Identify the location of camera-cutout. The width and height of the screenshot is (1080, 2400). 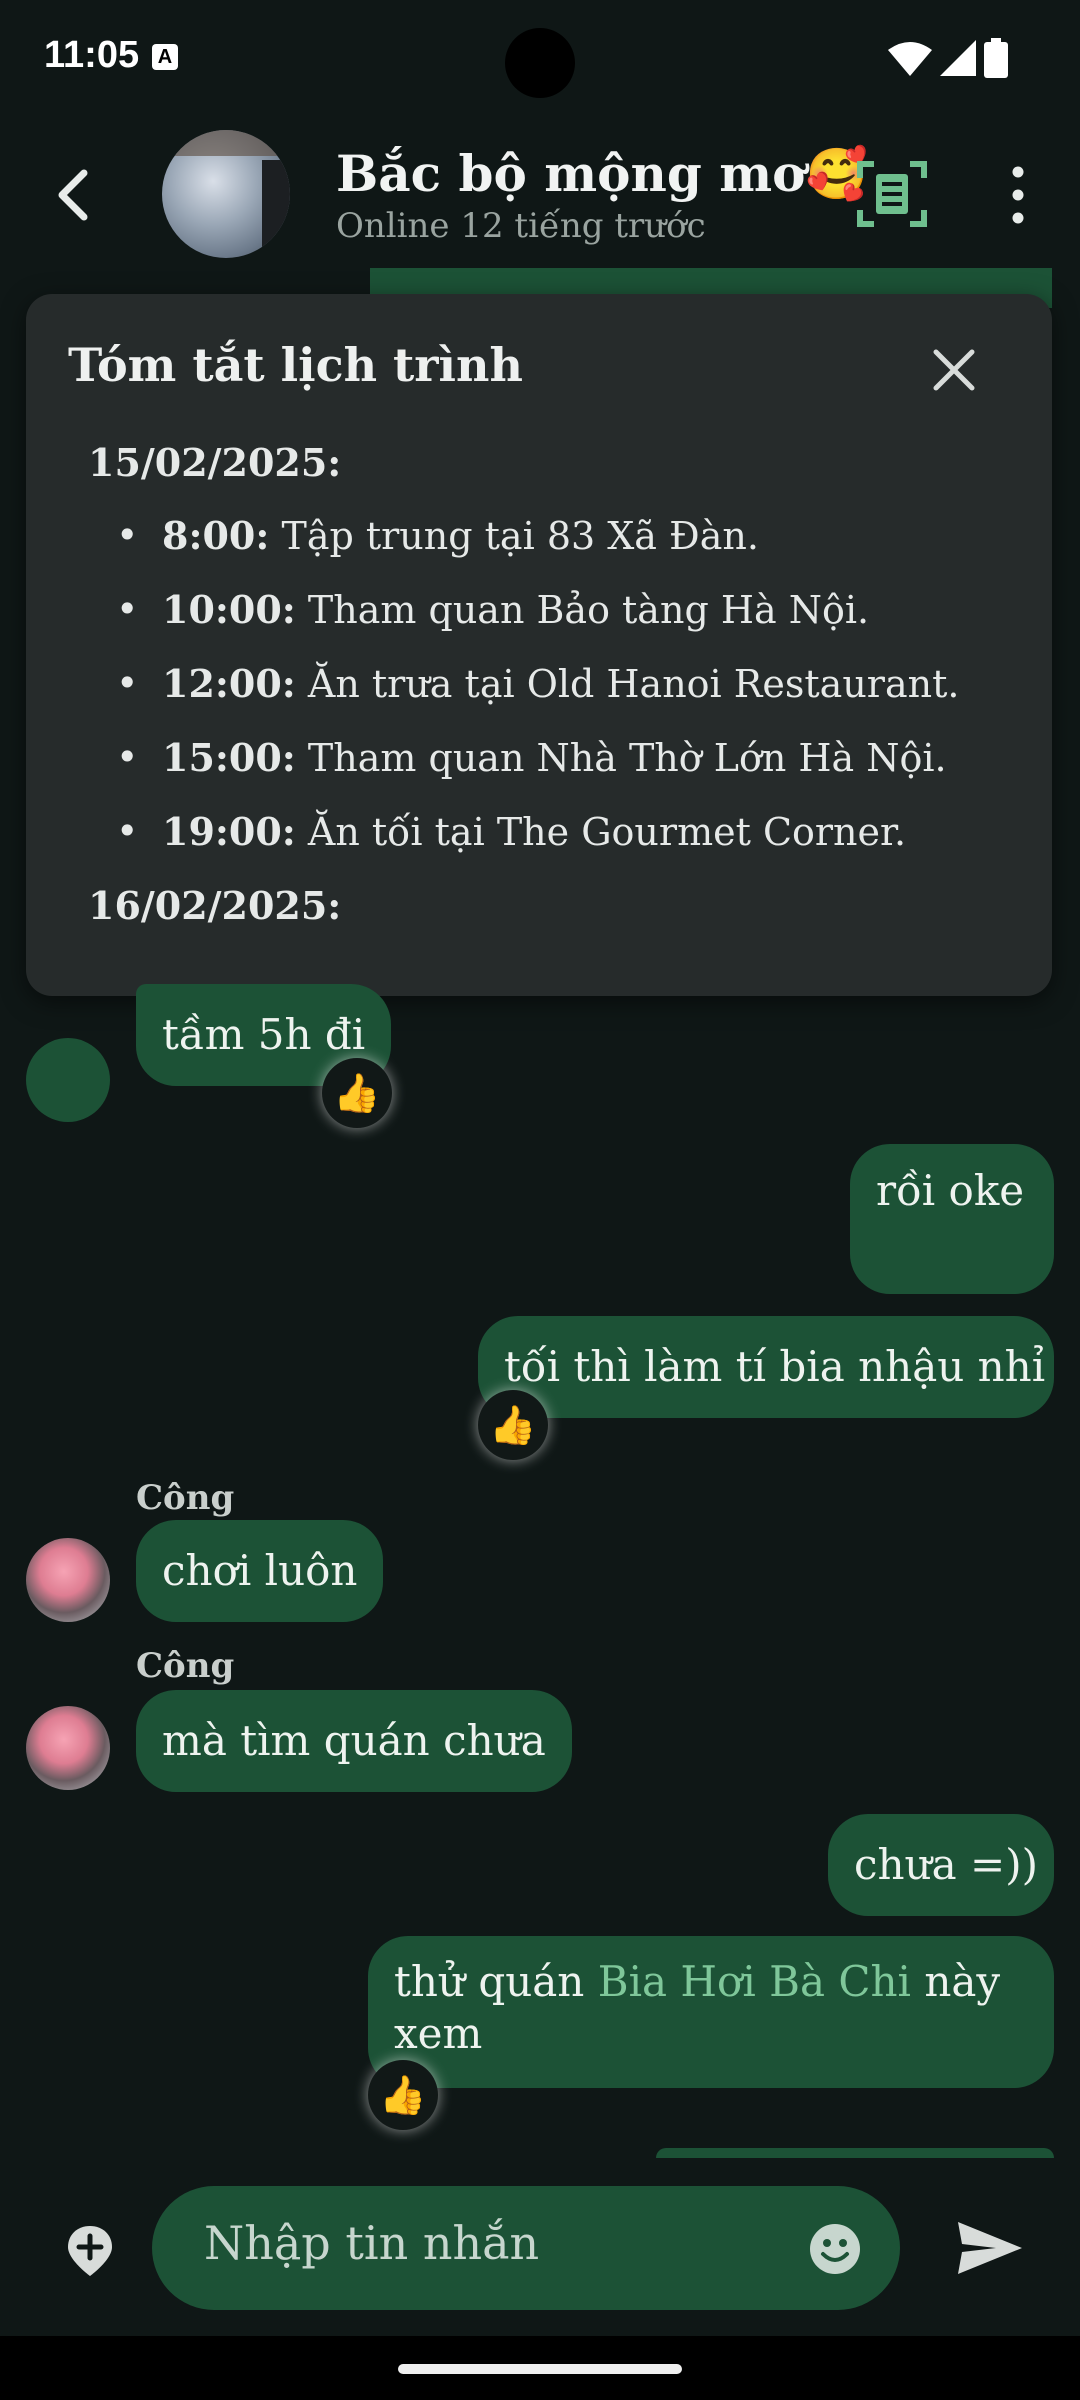
(540, 63).